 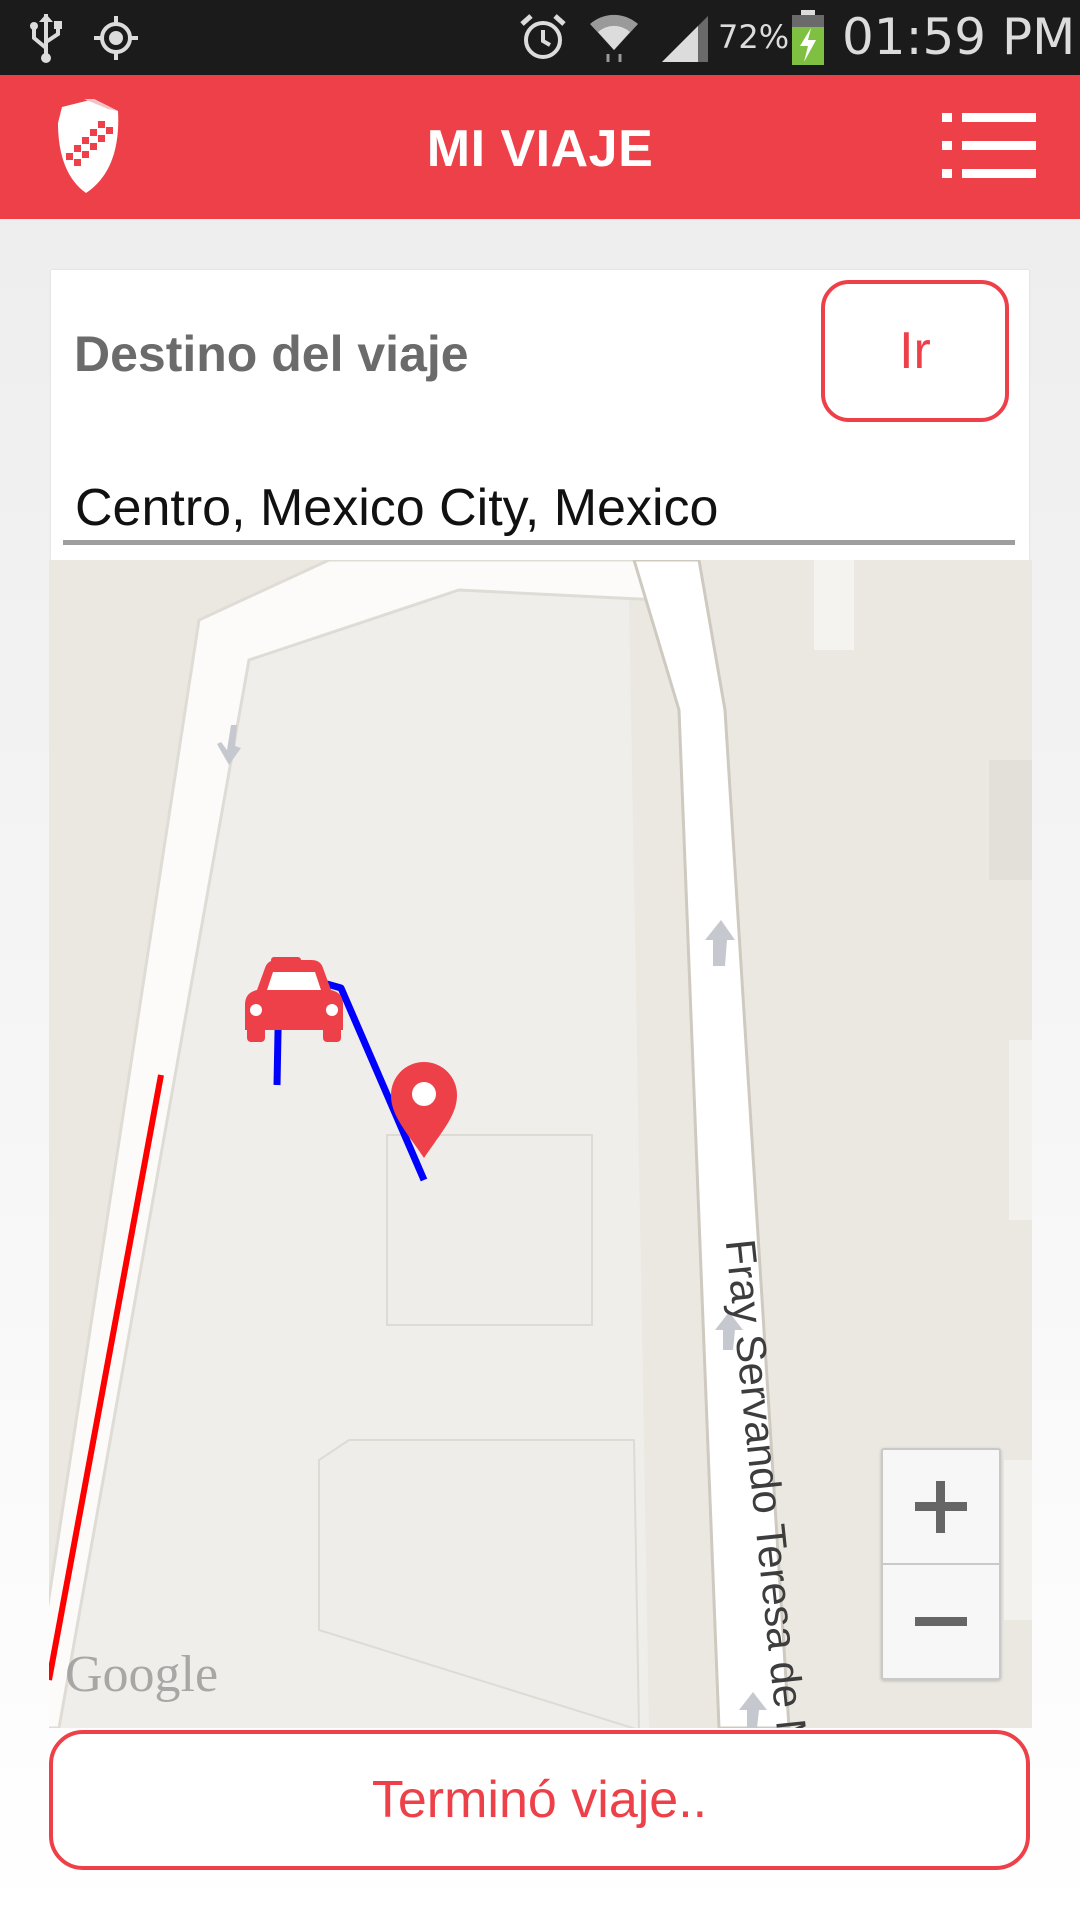 I want to click on signal-icon, so click(x=685, y=41).